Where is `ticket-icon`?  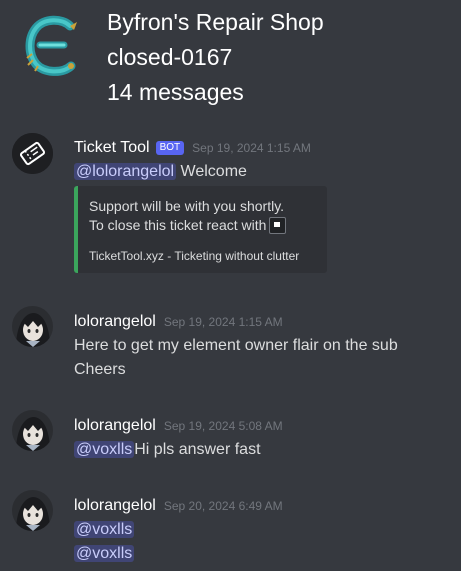
ticket-icon is located at coordinates (32, 153).